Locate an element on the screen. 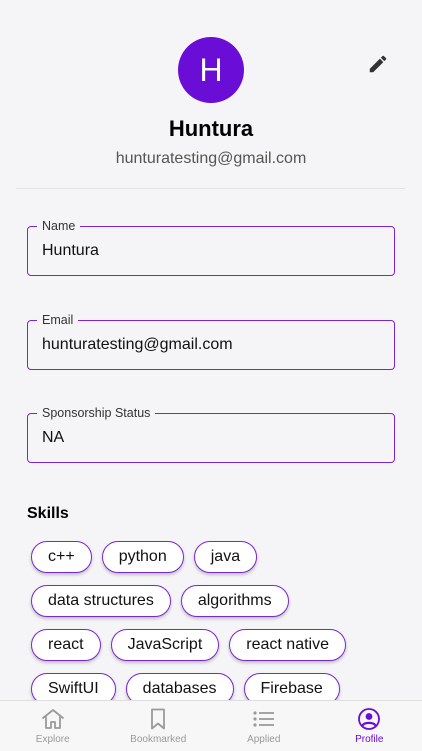 This screenshot has width=422, height=751. tab-profile: Profile is located at coordinates (369, 726).